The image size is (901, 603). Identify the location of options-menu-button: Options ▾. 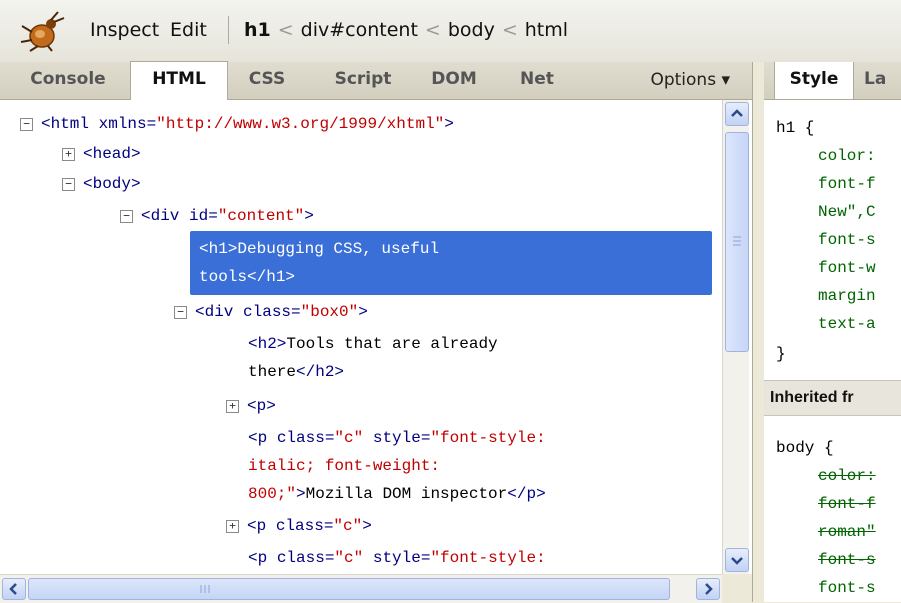
(690, 80).